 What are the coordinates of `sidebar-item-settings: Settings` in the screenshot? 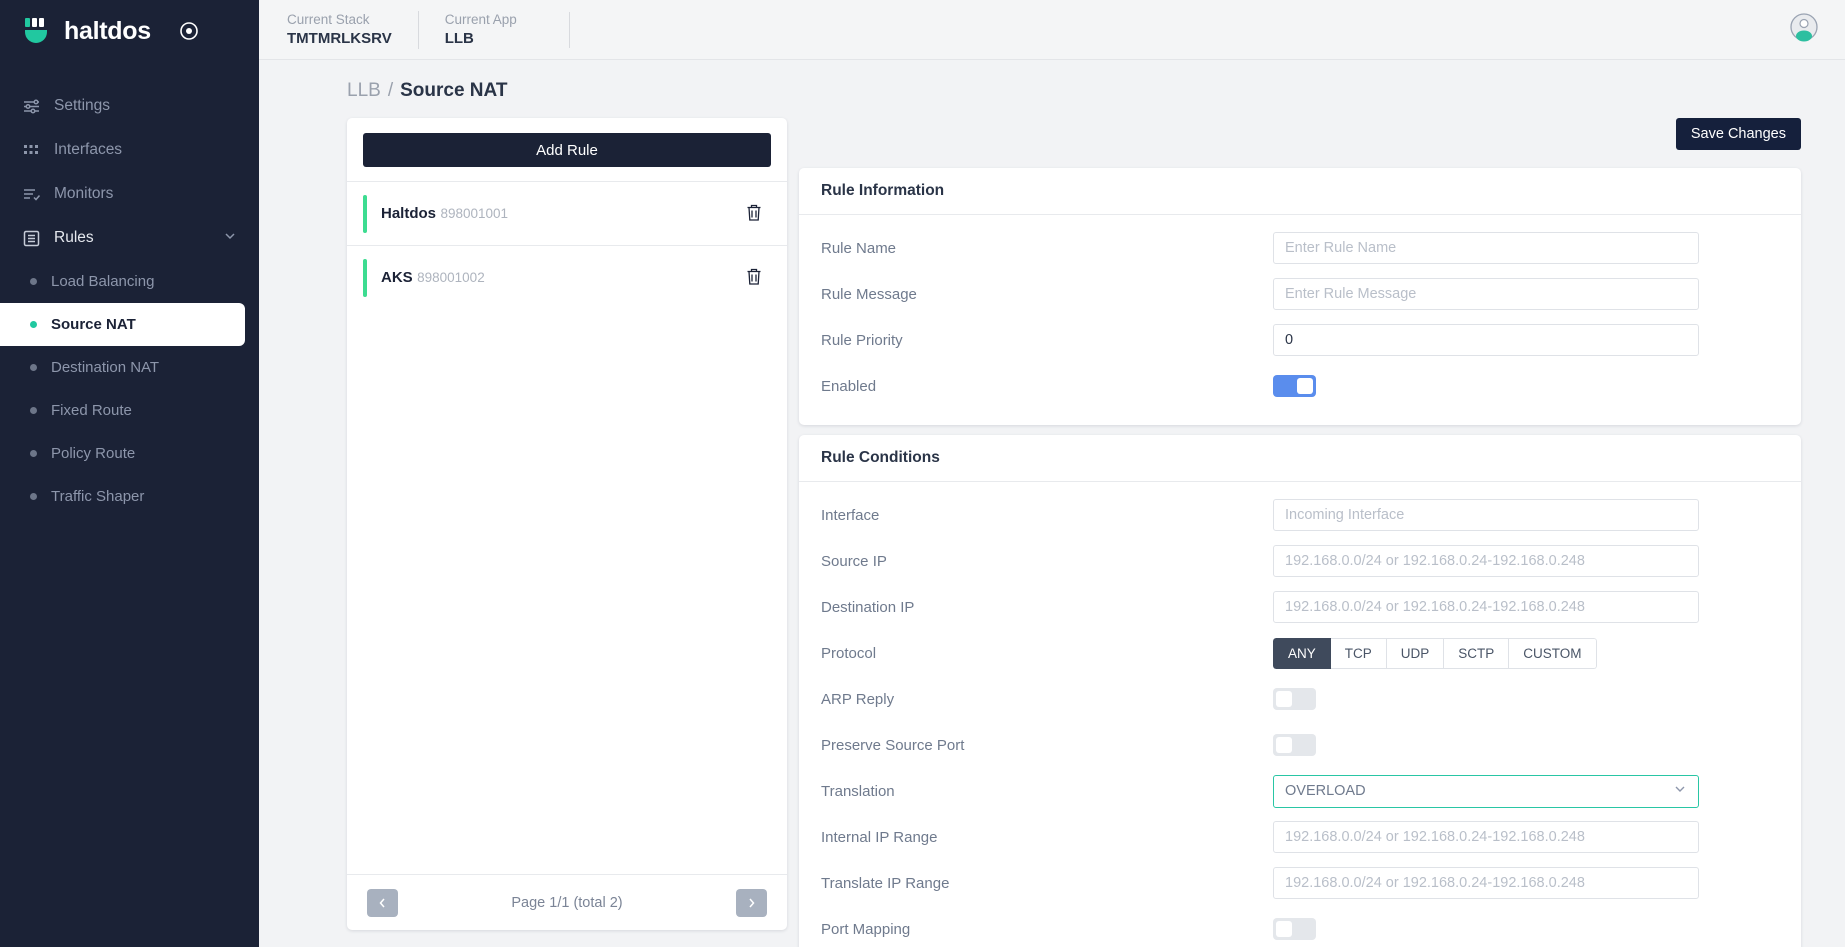 It's located at (129, 106).